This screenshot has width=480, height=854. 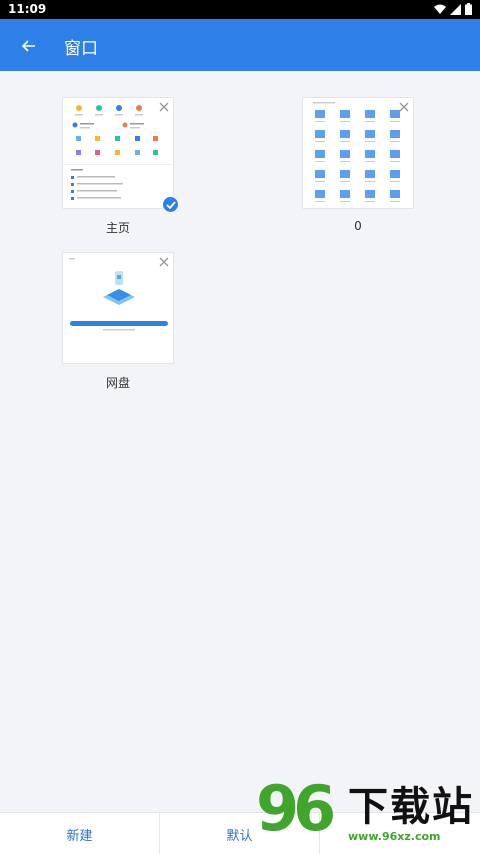 What do you see at coordinates (164, 262) in the screenshot?
I see `close-window-cloud-icon` at bounding box center [164, 262].